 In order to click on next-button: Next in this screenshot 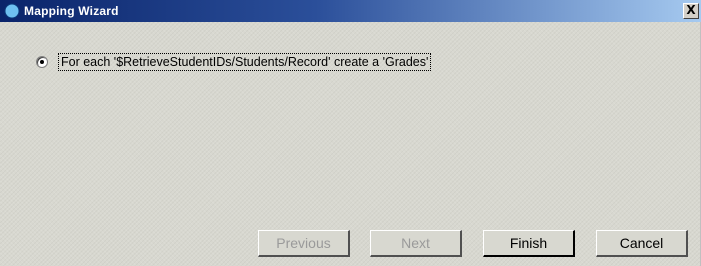, I will do `click(416, 243)`.